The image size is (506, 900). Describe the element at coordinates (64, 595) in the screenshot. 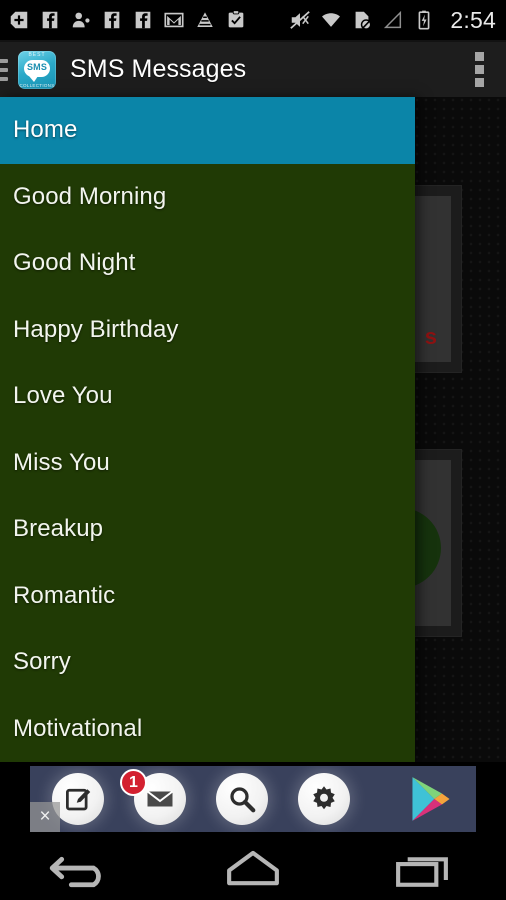

I see `sidebar-item-label: Romantic` at that location.